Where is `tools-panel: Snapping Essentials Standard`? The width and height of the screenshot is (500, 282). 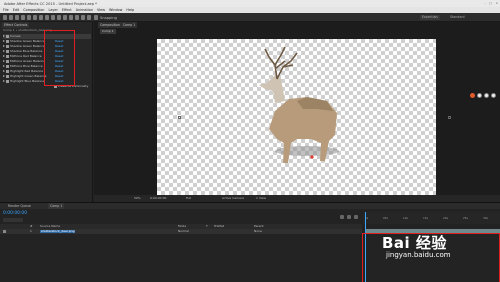
tools-panel: Snapping Essentials Standard is located at coordinates (250, 17).